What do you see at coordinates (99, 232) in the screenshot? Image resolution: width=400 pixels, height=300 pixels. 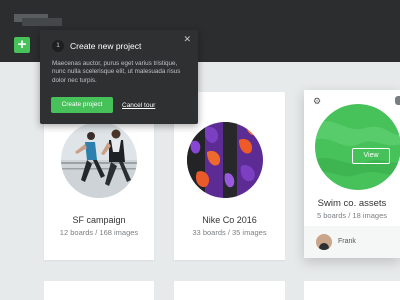 I see `project-meta: 12 boards / 168 images` at bounding box center [99, 232].